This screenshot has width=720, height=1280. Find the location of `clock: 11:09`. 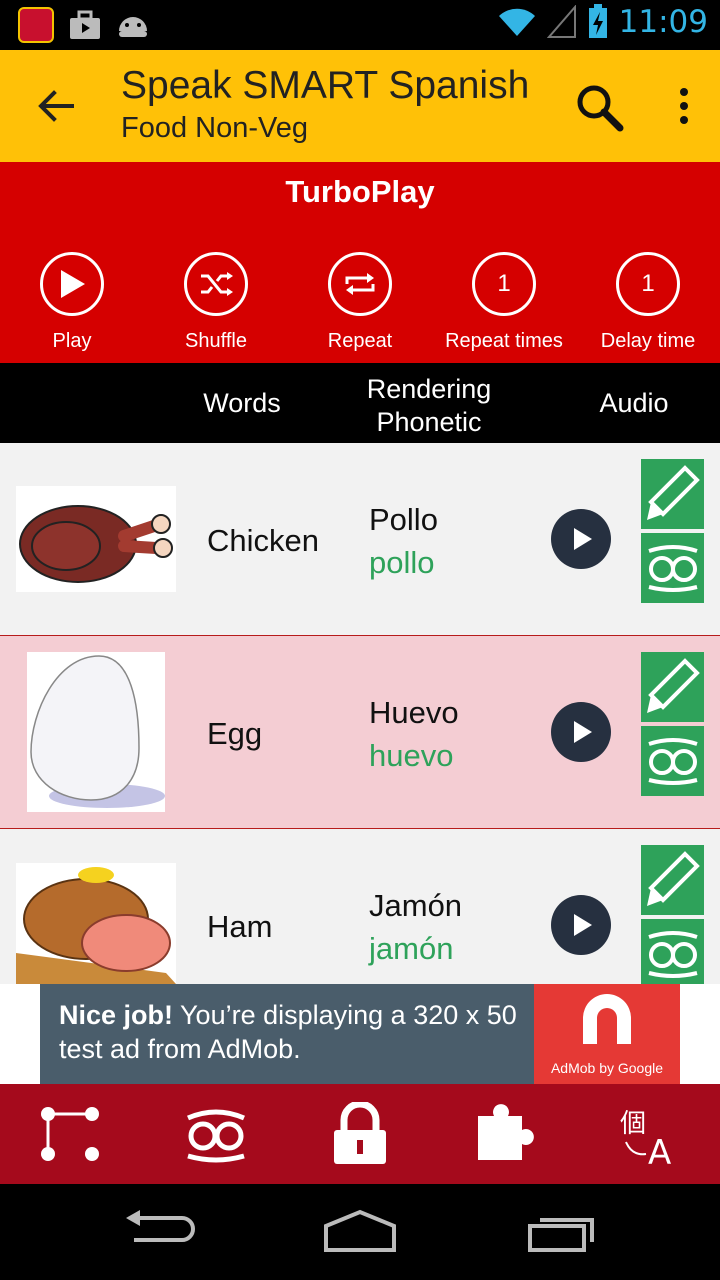

clock: 11:09 is located at coordinates (663, 22).